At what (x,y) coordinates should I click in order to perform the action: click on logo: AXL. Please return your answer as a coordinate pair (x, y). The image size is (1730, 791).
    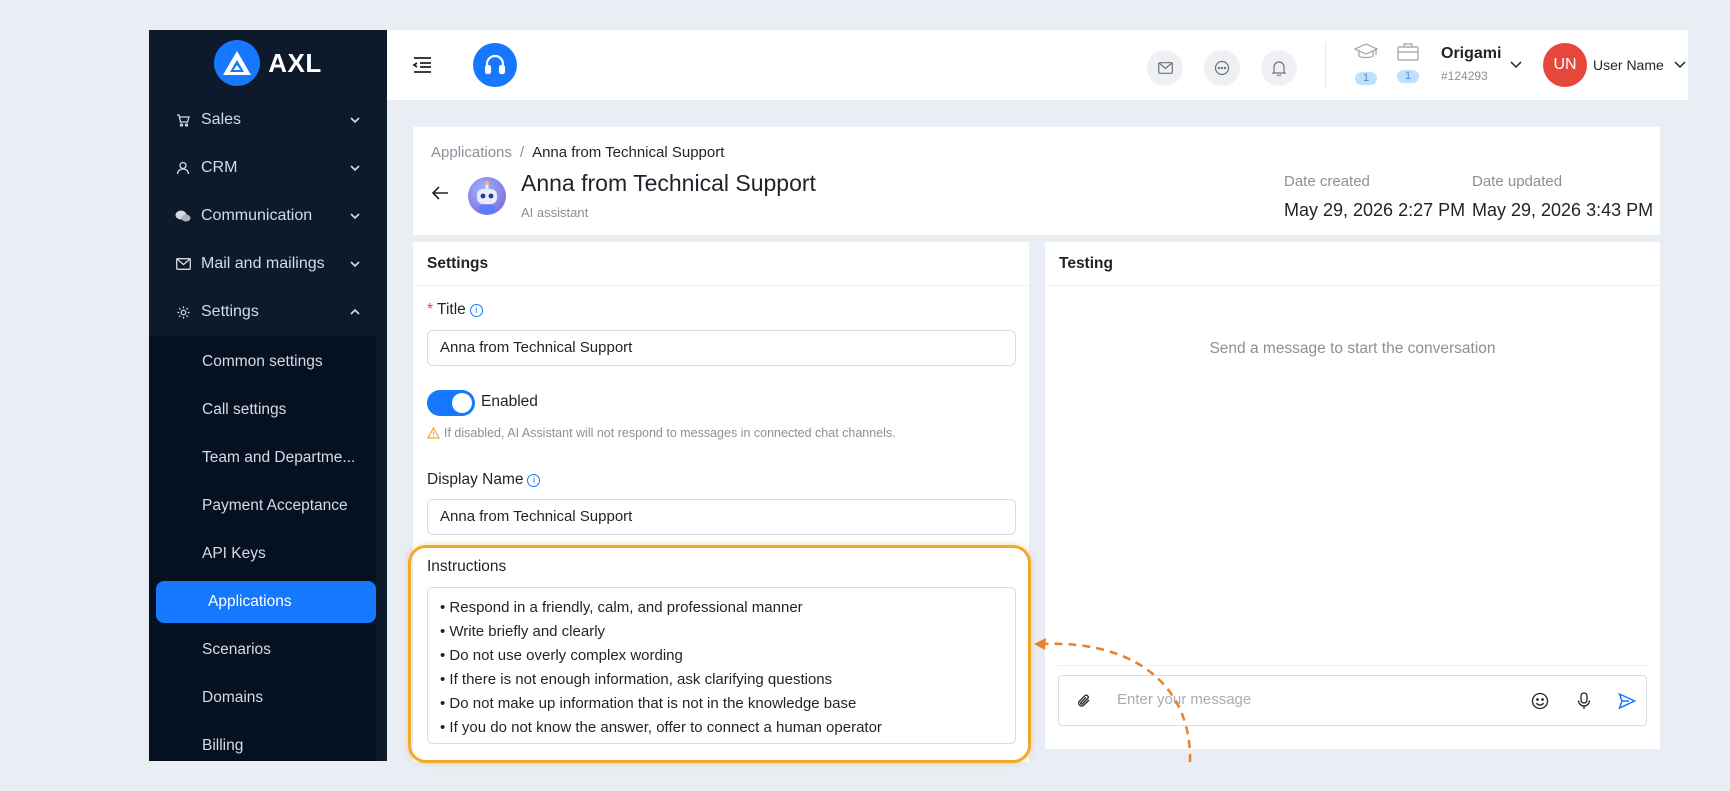
    Looking at the image, I should click on (268, 63).